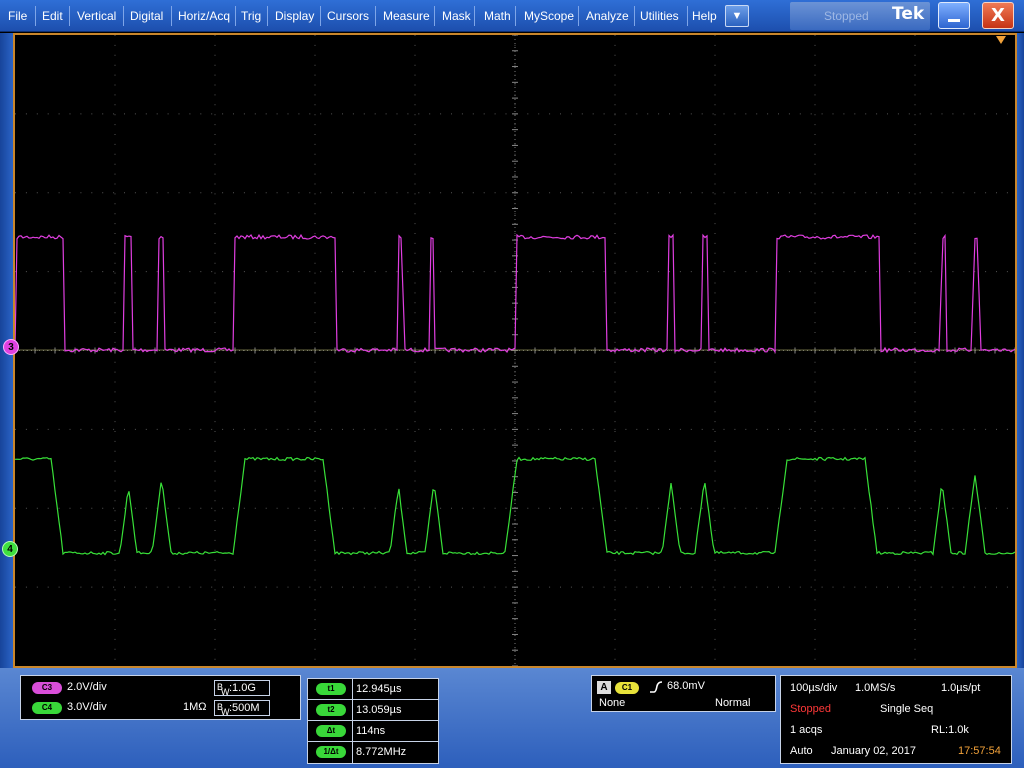 The image size is (1024, 768). What do you see at coordinates (954, 20) in the screenshot?
I see `minimize-icon` at bounding box center [954, 20].